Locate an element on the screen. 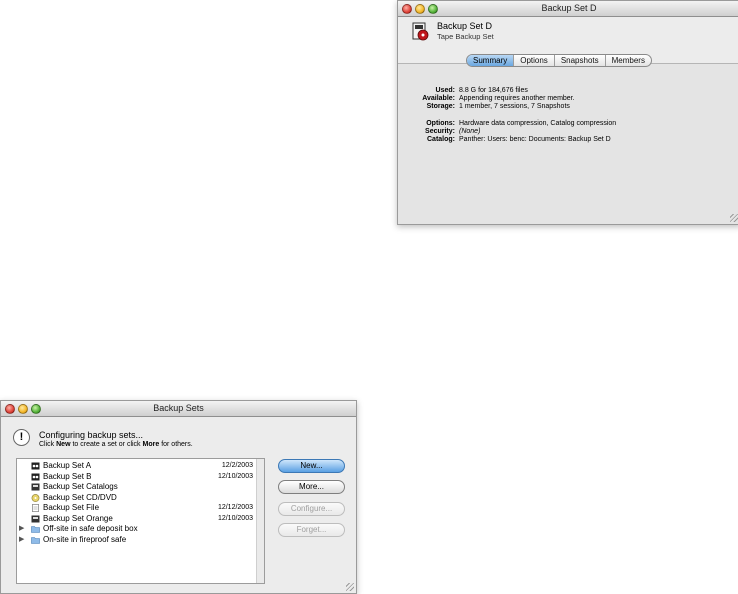 The height and width of the screenshot is (594, 738). window-title: Backup Sets is located at coordinates (178, 408).